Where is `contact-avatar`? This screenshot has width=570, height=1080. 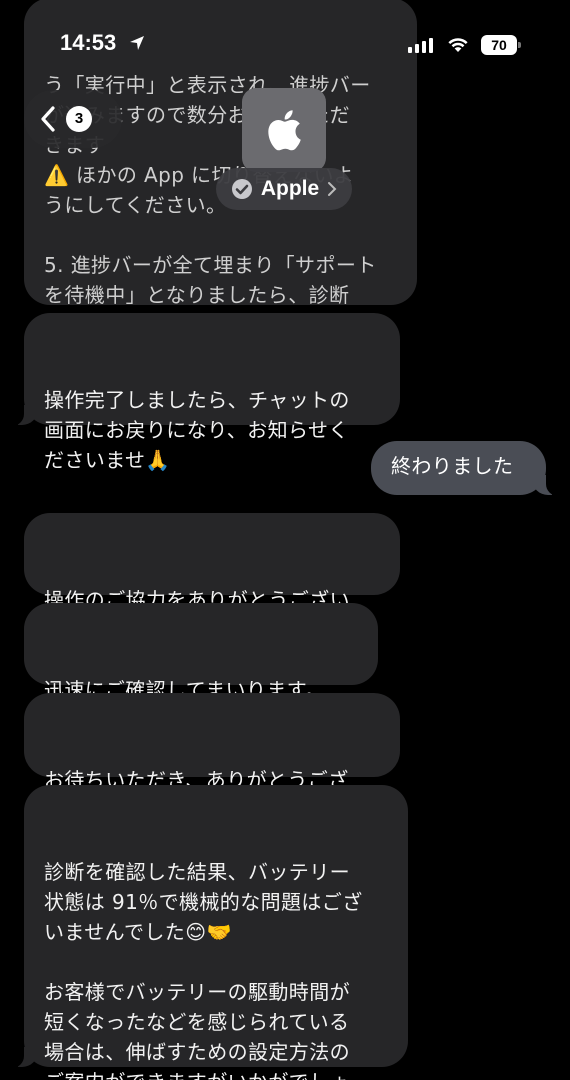
contact-avatar is located at coordinates (284, 130).